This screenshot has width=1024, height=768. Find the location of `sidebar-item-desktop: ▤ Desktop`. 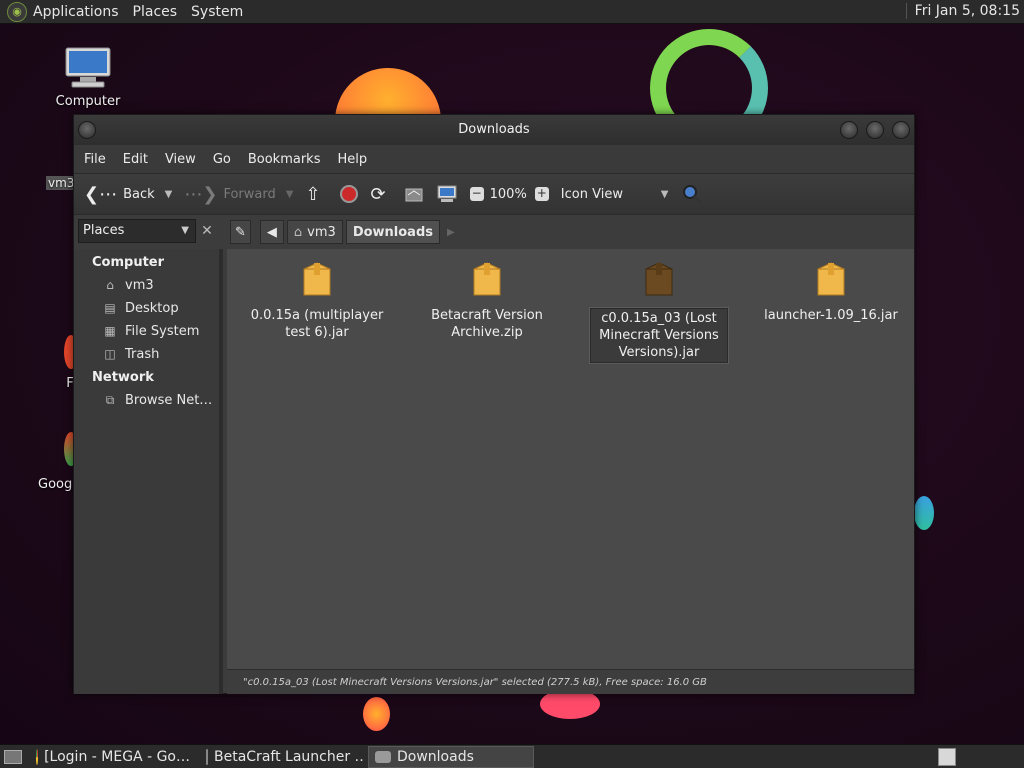

sidebar-item-desktop: ▤ Desktop is located at coordinates (146, 308).